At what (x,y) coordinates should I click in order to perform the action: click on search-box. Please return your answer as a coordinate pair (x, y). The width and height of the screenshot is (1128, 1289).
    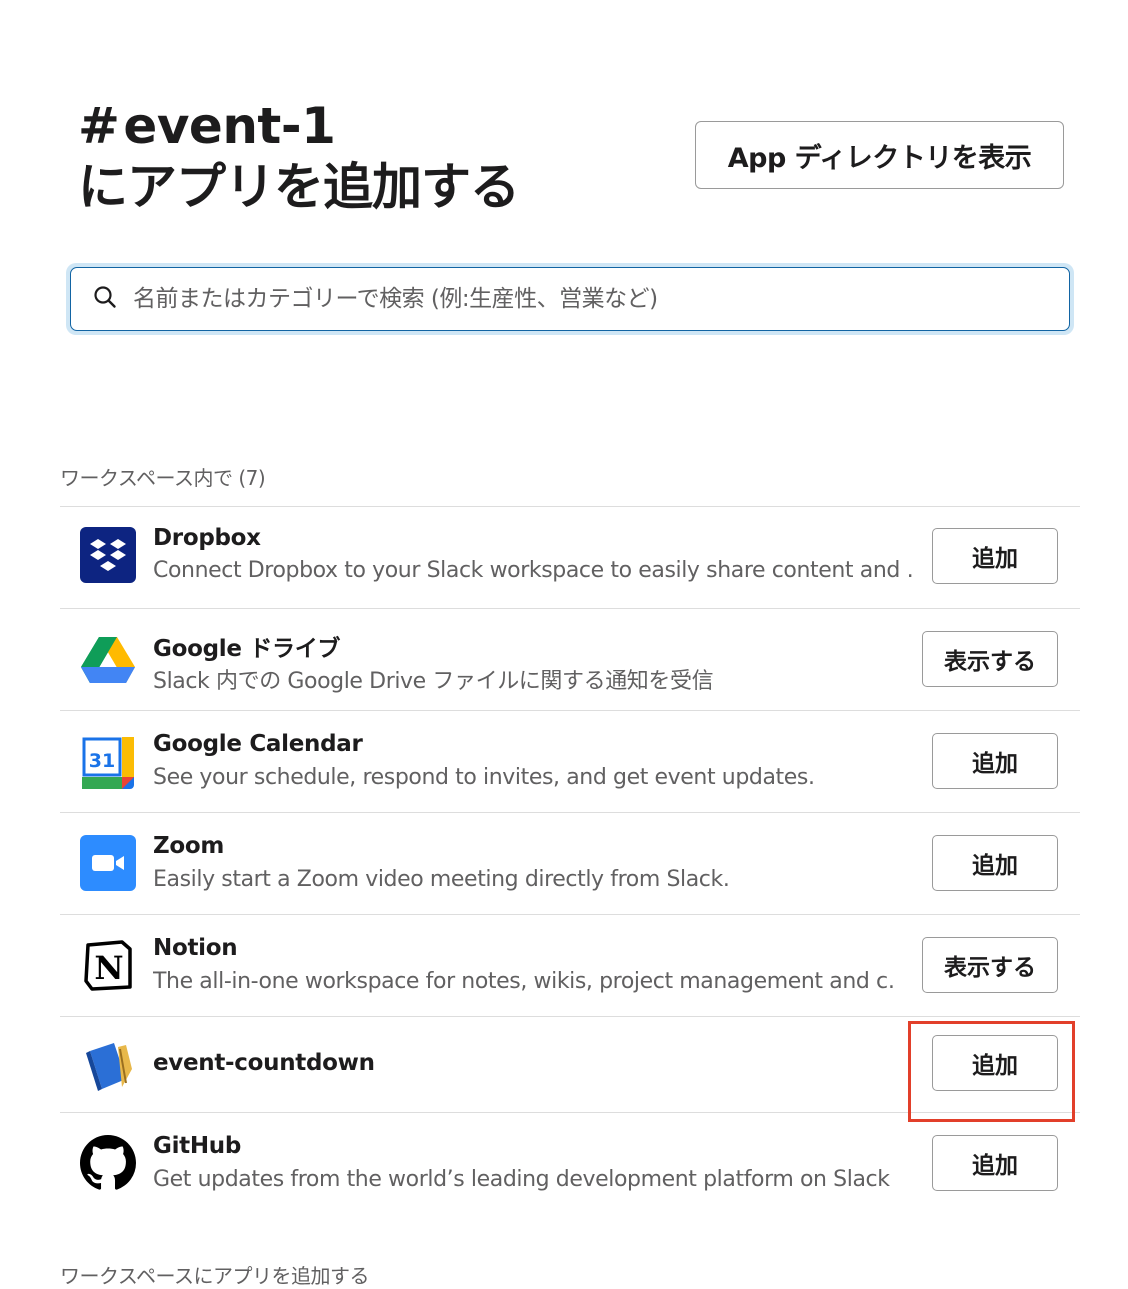
    Looking at the image, I should click on (570, 299).